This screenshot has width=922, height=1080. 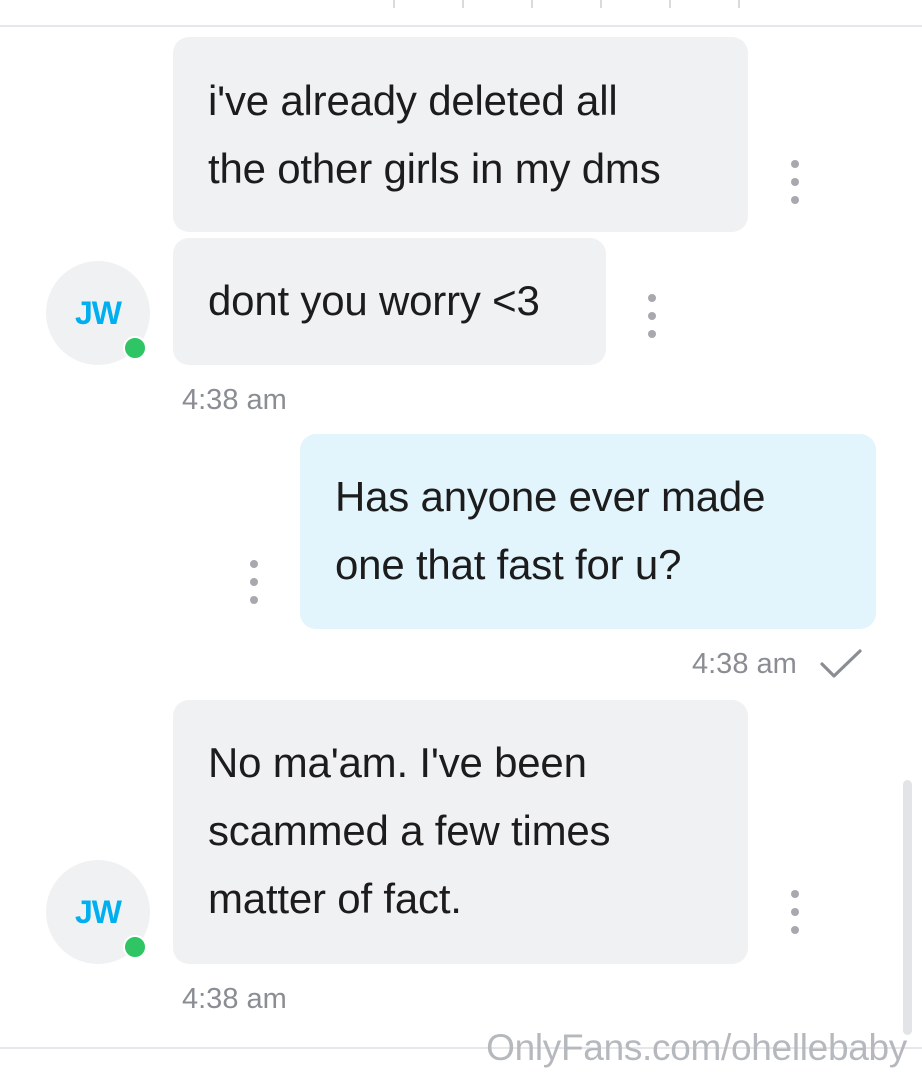 What do you see at coordinates (461, 26) in the screenshot?
I see `header-divider` at bounding box center [461, 26].